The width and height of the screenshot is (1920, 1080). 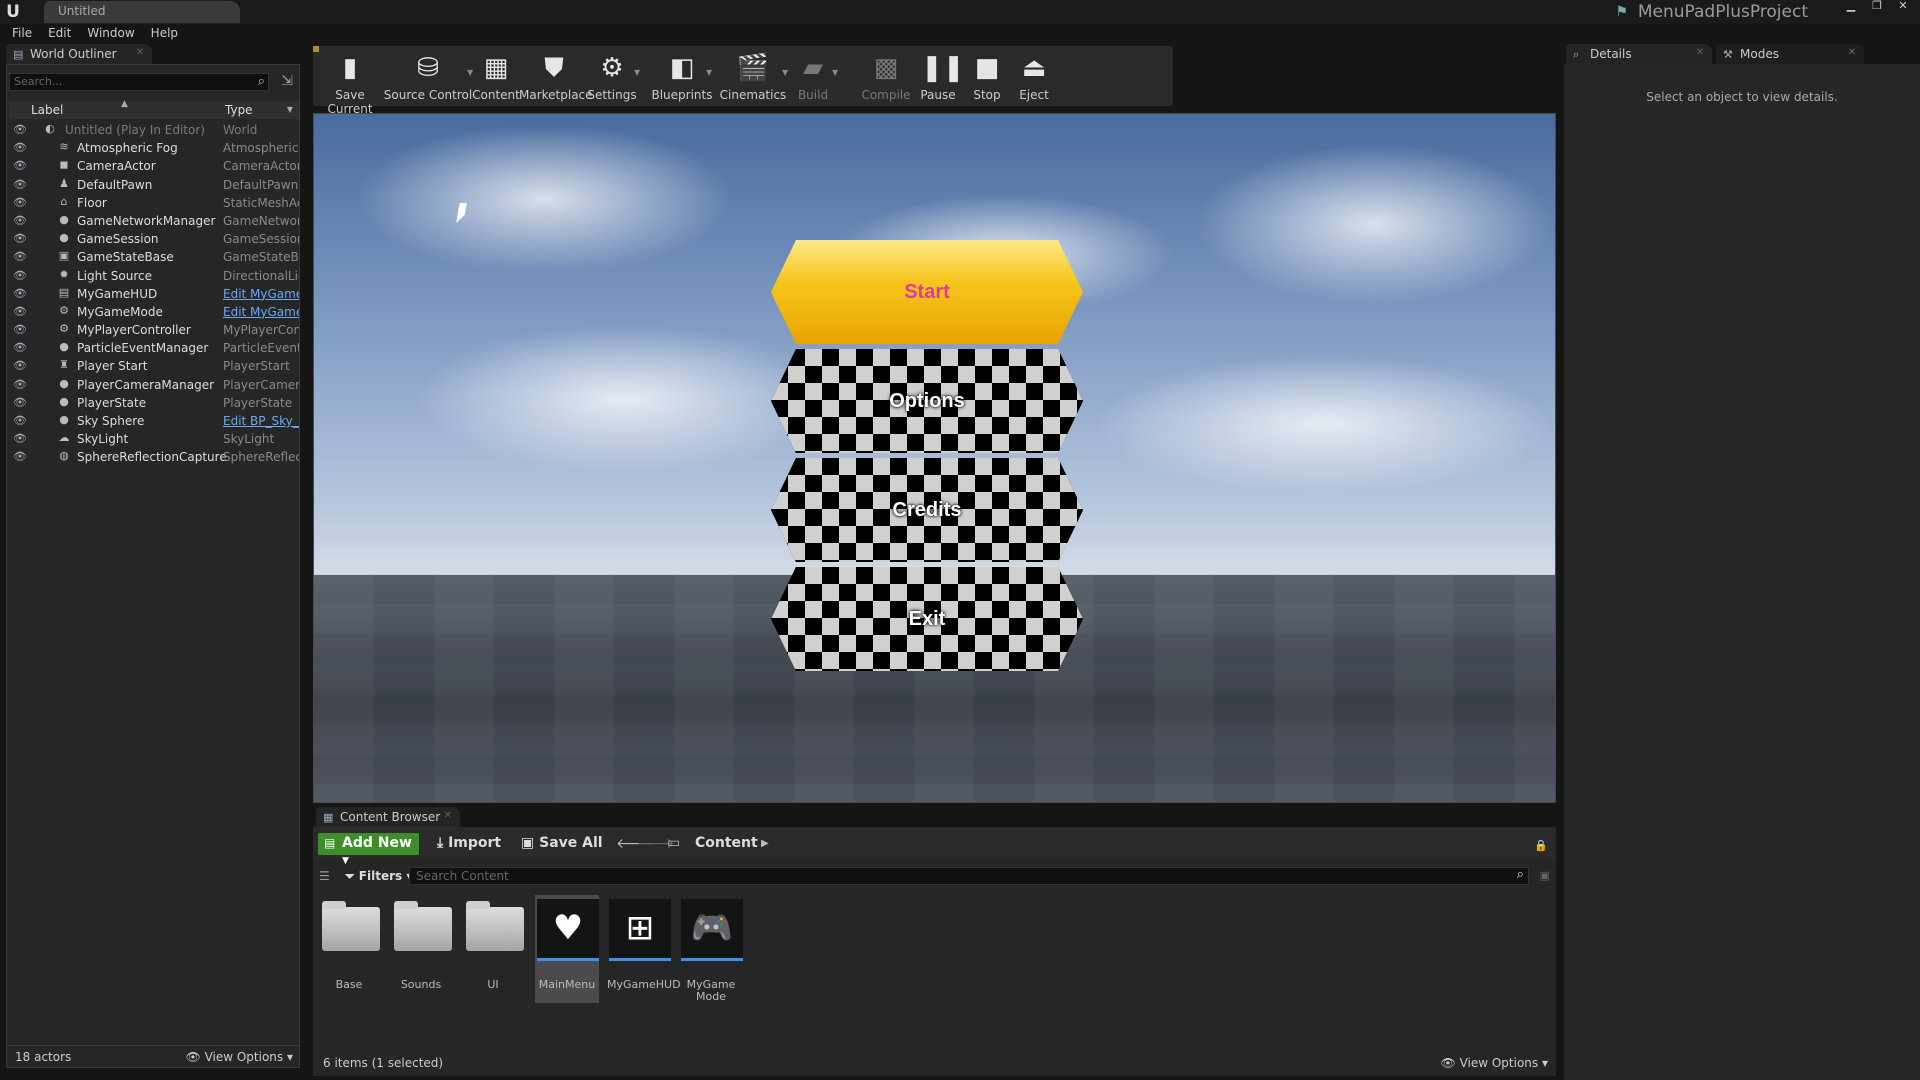 I want to click on outliner-world-row: 👁 ◐ Untitled (Play In Editor) World, so click(x=154, y=130).